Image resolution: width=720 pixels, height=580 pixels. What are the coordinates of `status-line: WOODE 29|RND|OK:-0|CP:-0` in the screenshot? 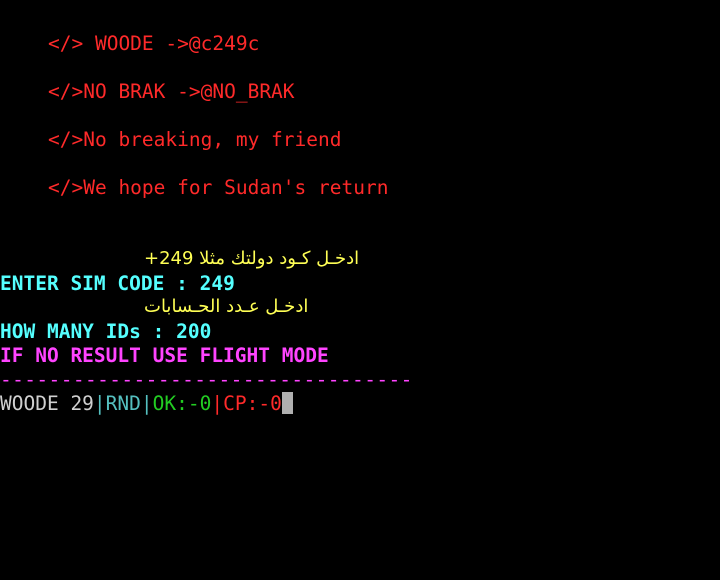 It's located at (146, 404).